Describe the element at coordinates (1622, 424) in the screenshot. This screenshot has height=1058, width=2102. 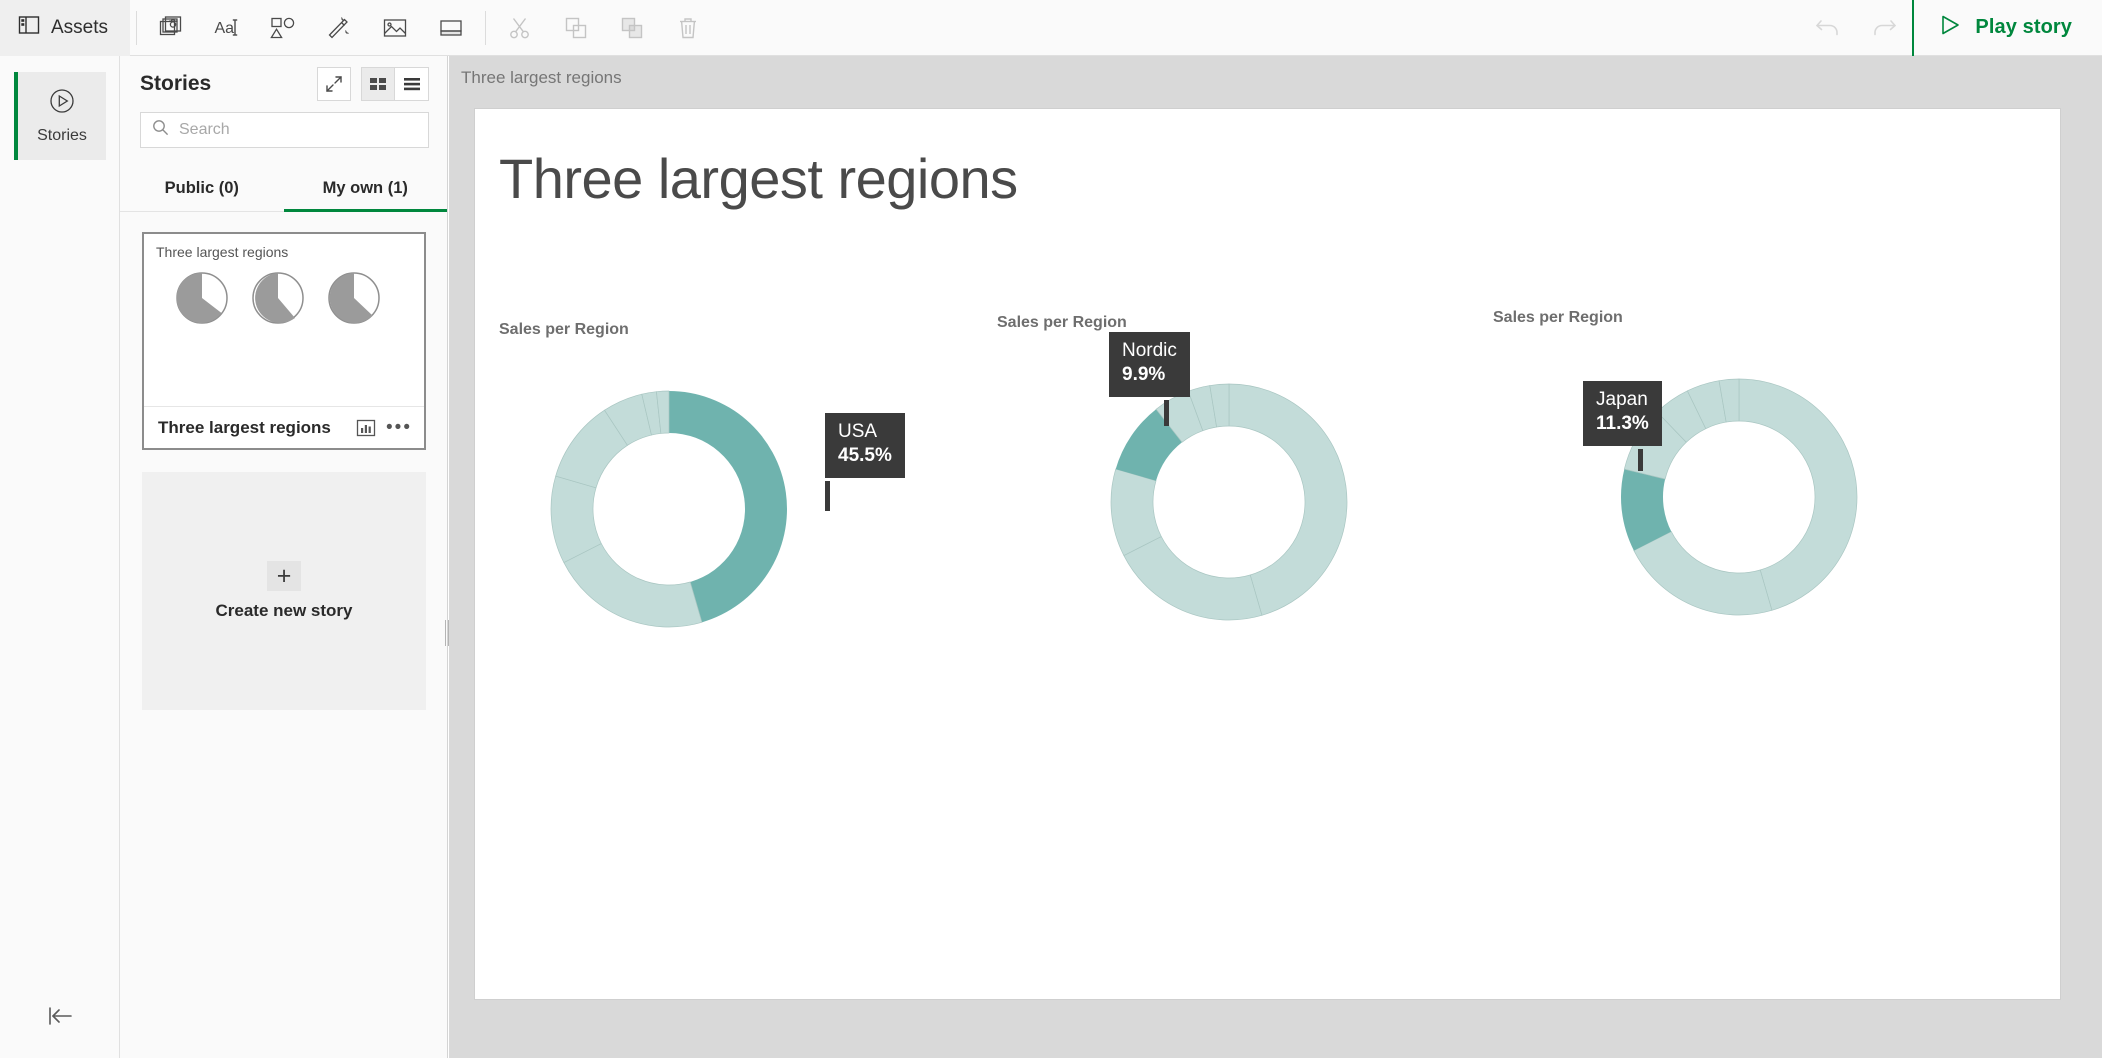
I see `tooltip-japan-value: 11.3%` at that location.